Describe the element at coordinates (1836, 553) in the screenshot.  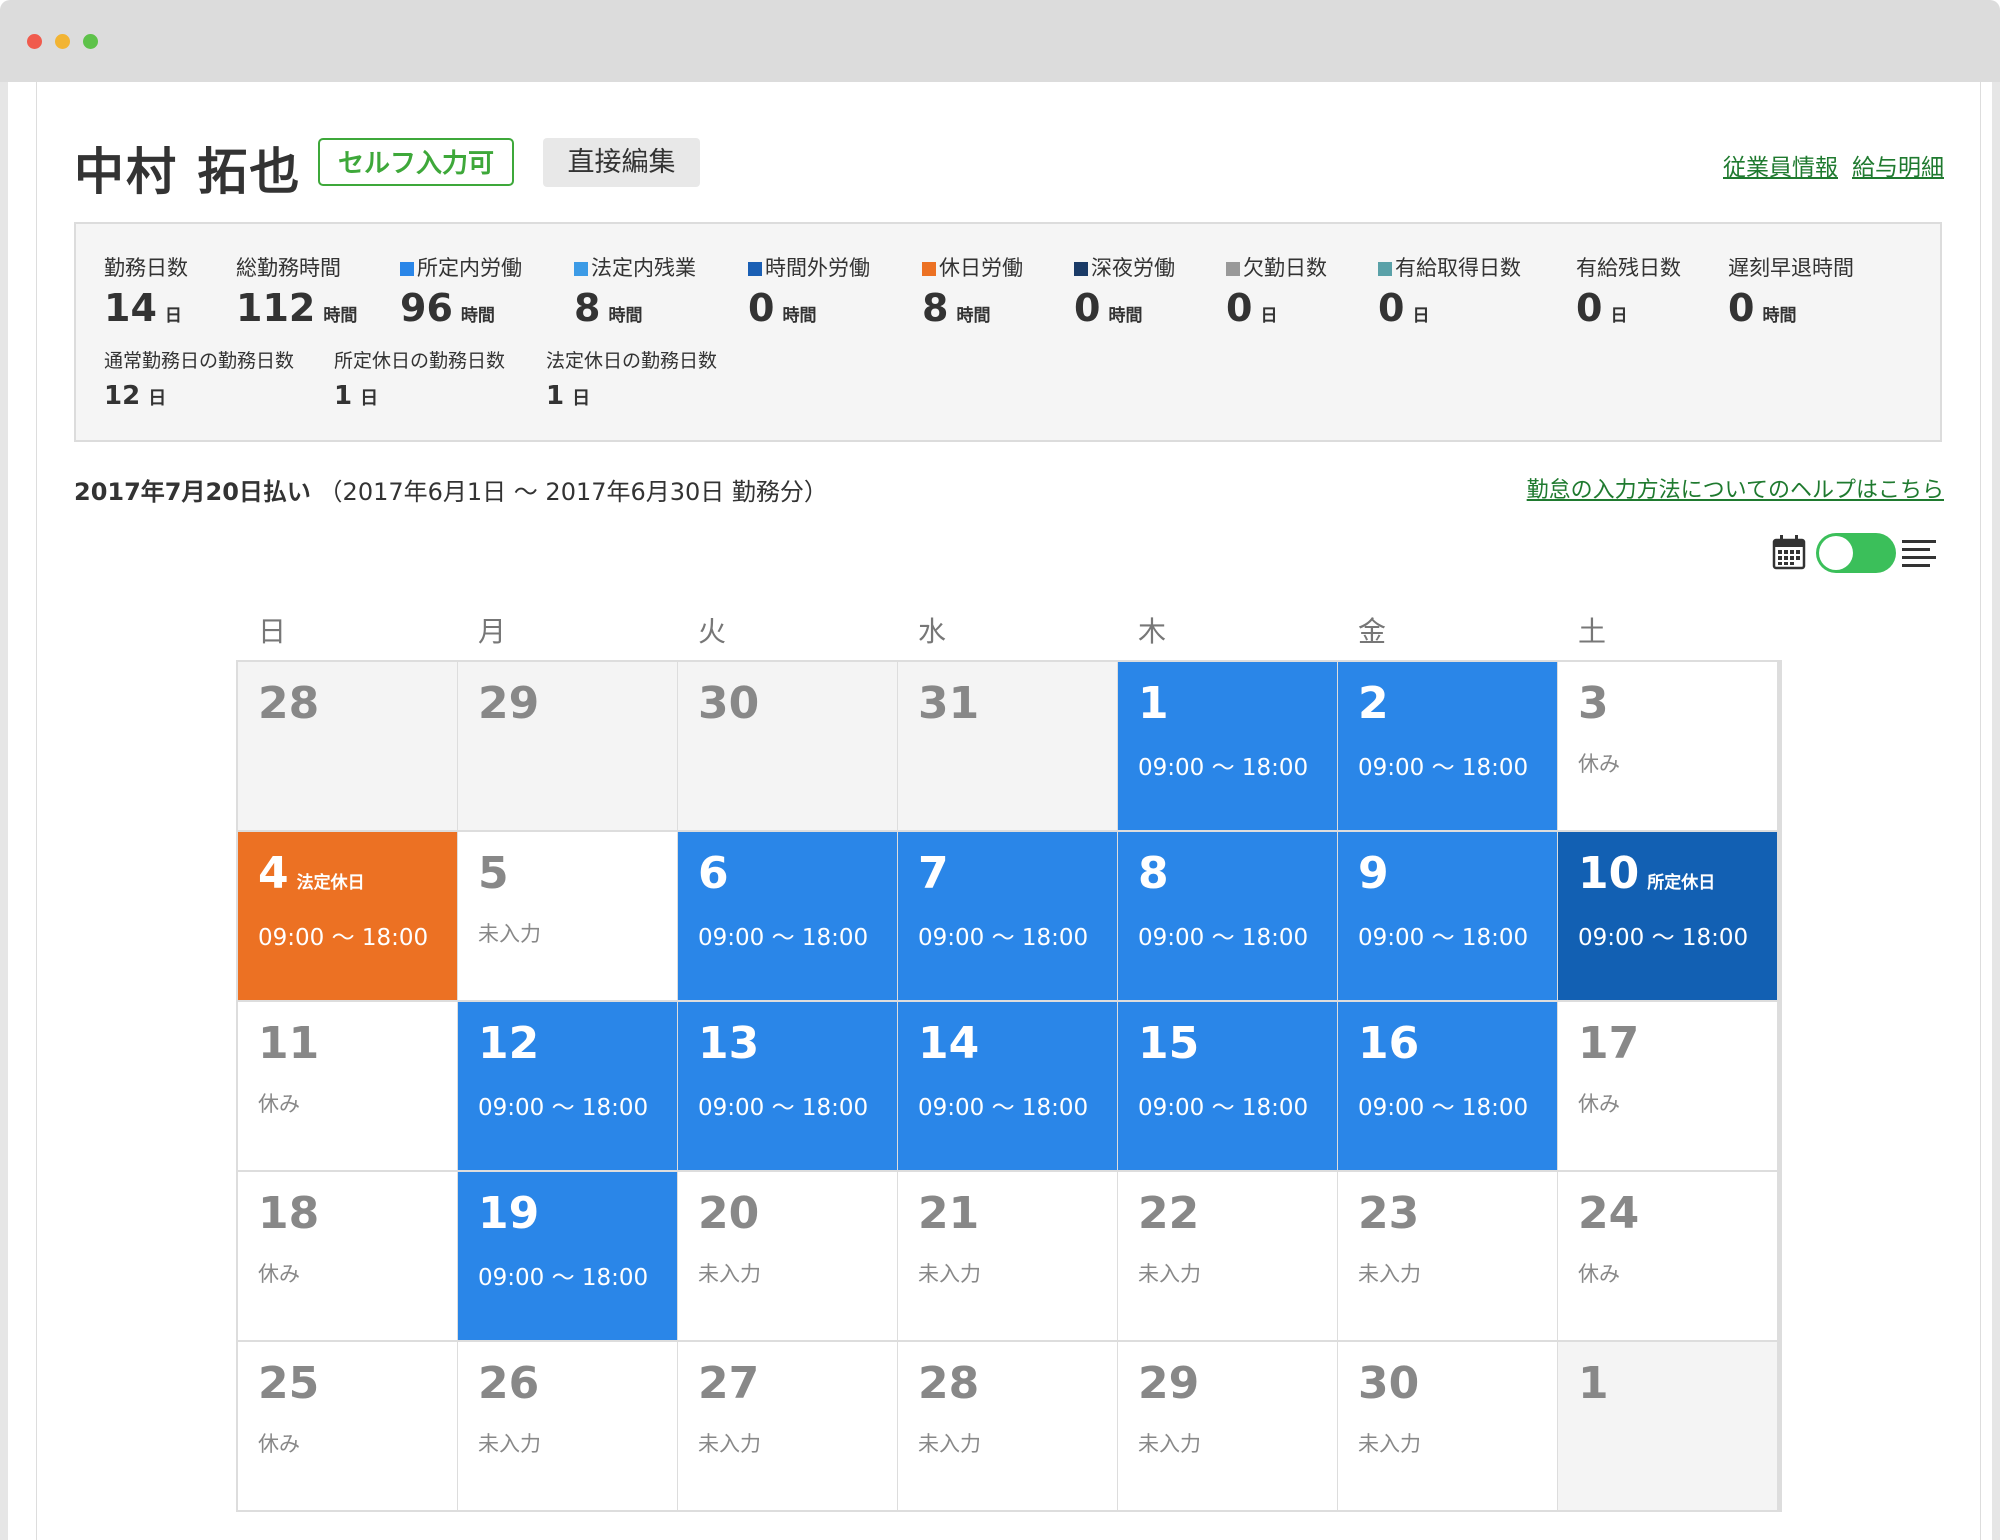
I see `switch-knob` at that location.